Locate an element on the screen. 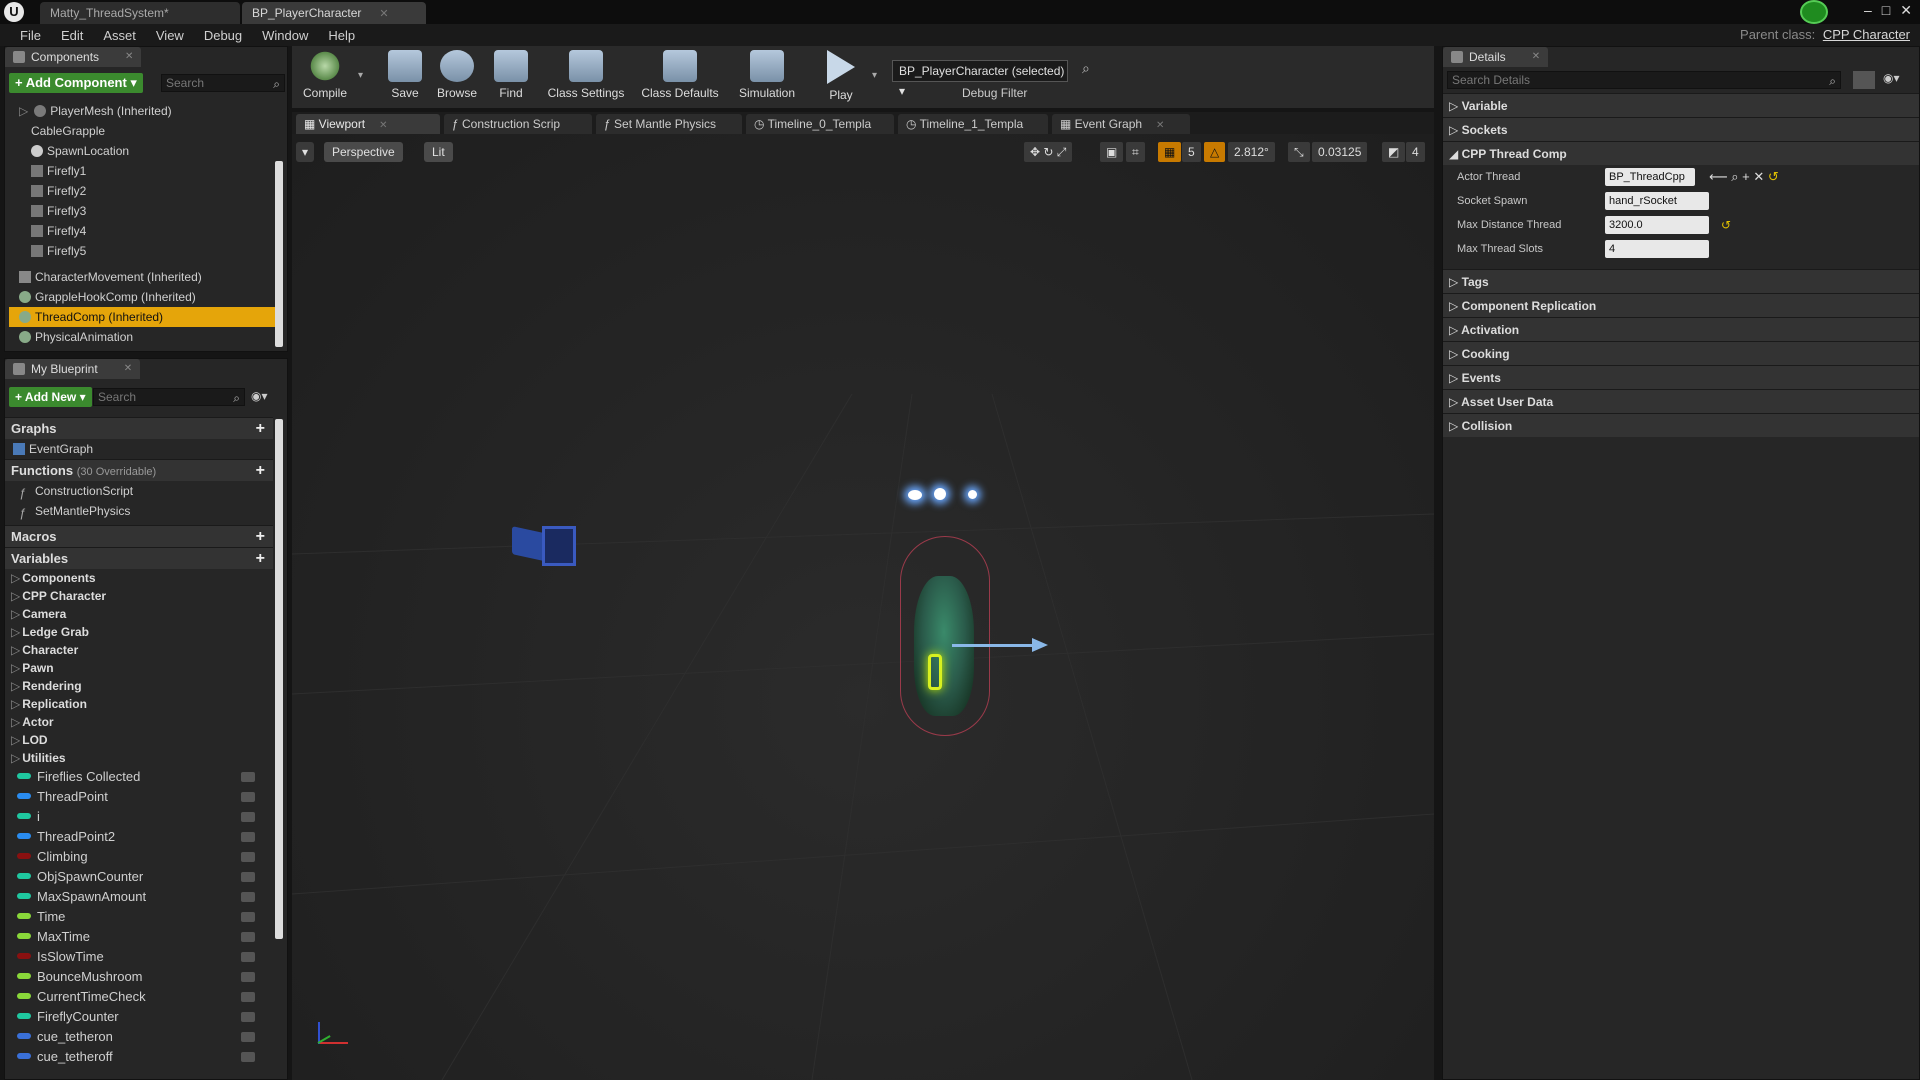  tab-set-mantle-physics: ƒ Set Mantle Physics is located at coordinates (669, 124).